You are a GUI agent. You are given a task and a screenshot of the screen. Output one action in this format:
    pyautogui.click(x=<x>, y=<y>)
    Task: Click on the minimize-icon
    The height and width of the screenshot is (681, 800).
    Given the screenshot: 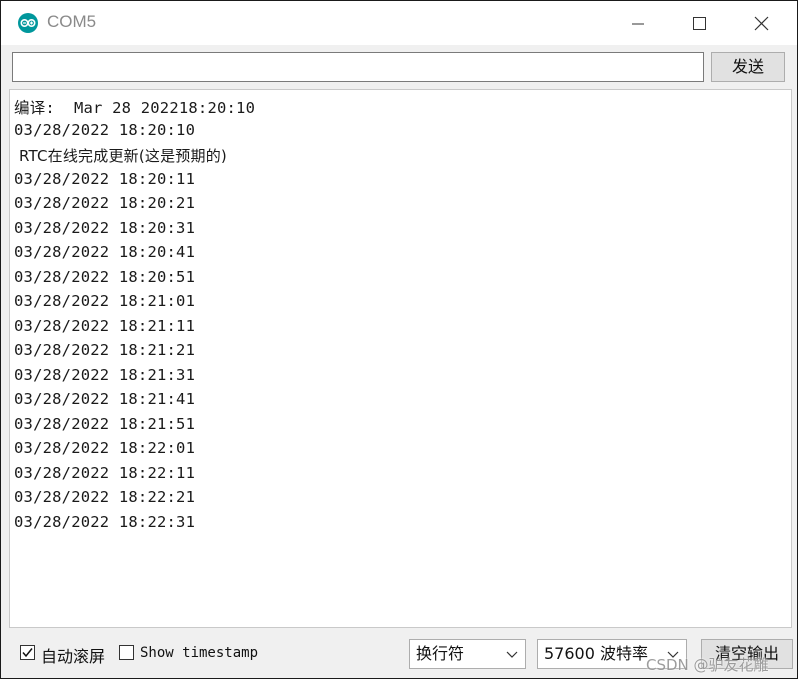 What is the action you would take?
    pyautogui.click(x=638, y=24)
    